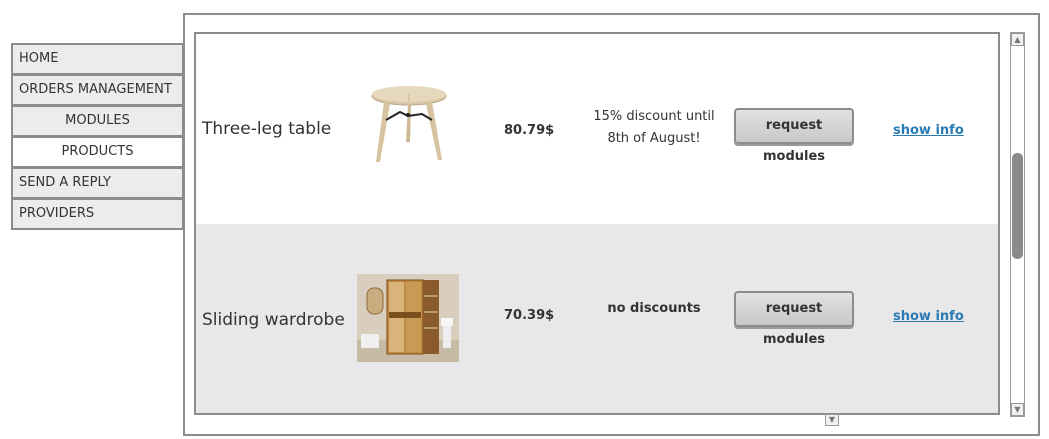 The width and height of the screenshot is (1049, 439). What do you see at coordinates (654, 308) in the screenshot?
I see `product-discount: no discounts` at bounding box center [654, 308].